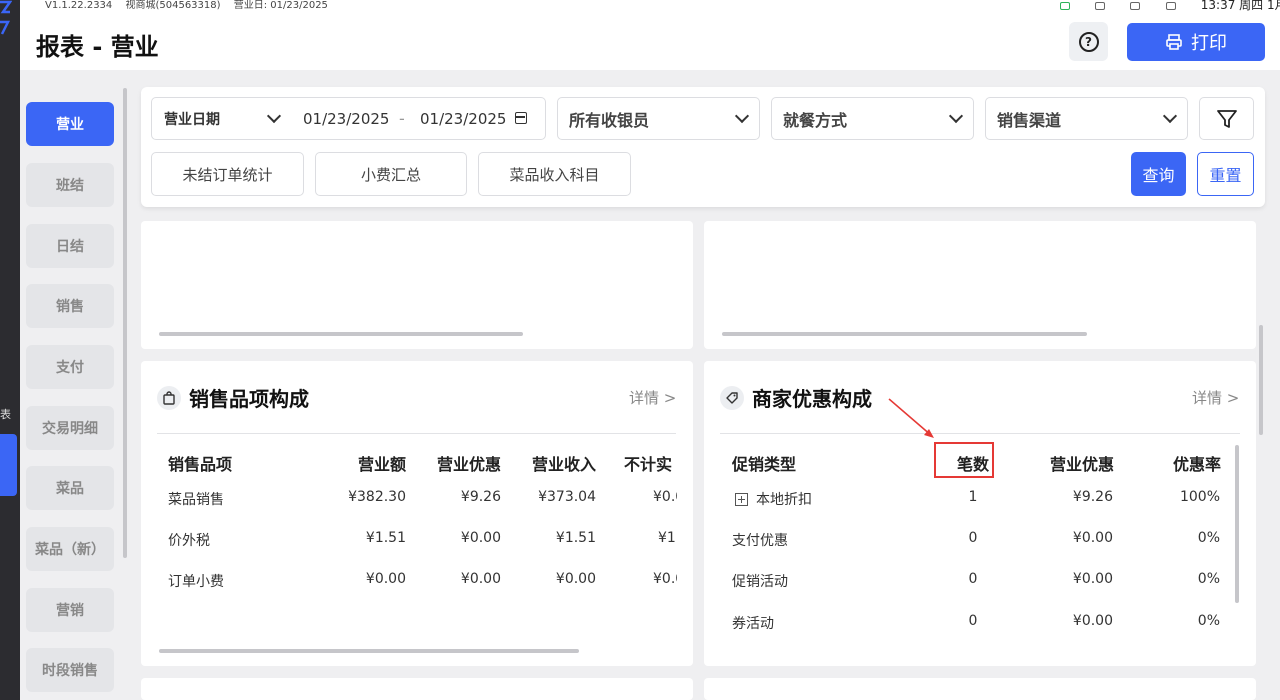 This screenshot has width=1280, height=700. I want to click on help-button: ?, so click(1088, 41).